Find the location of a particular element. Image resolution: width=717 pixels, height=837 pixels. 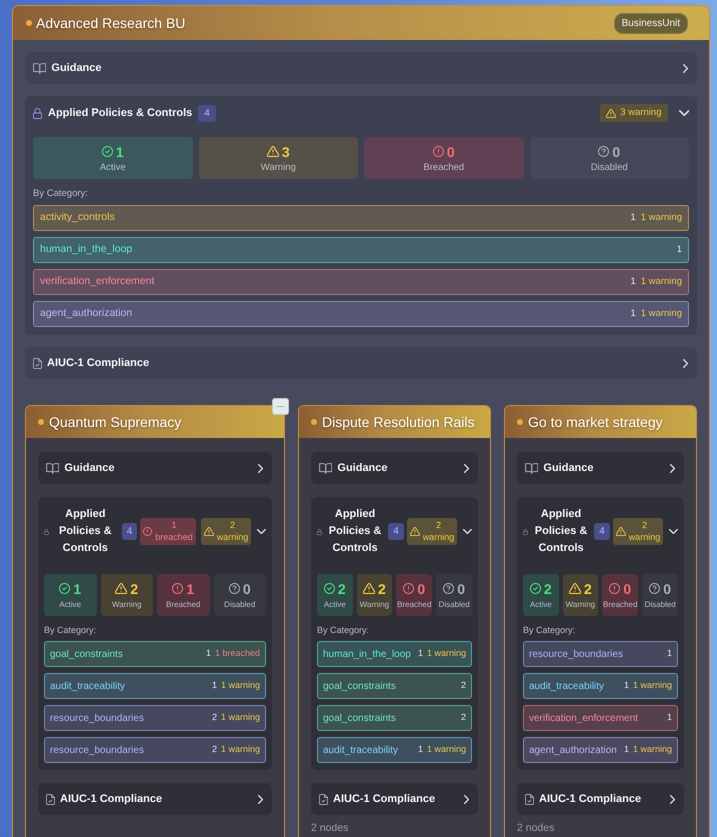

category-row: verification_enforcement 1 is located at coordinates (600, 718).